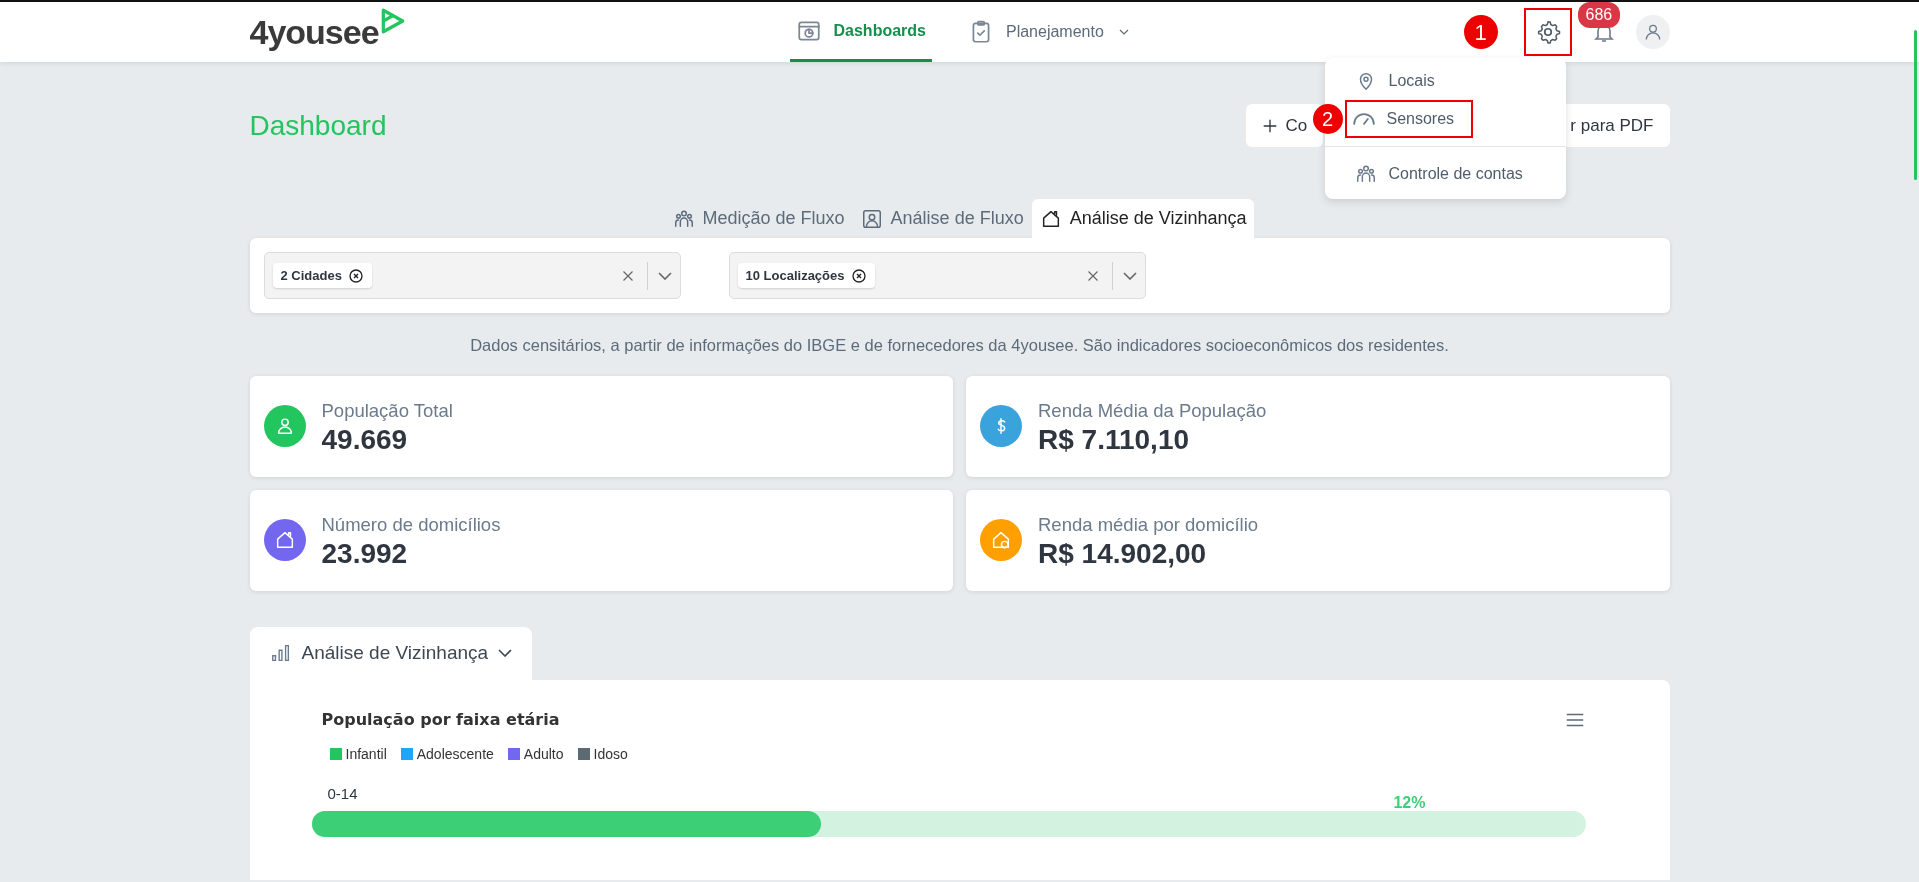 This screenshot has width=1919, height=882. What do you see at coordinates (758, 218) in the screenshot?
I see `tab: Medição de Fluxo` at bounding box center [758, 218].